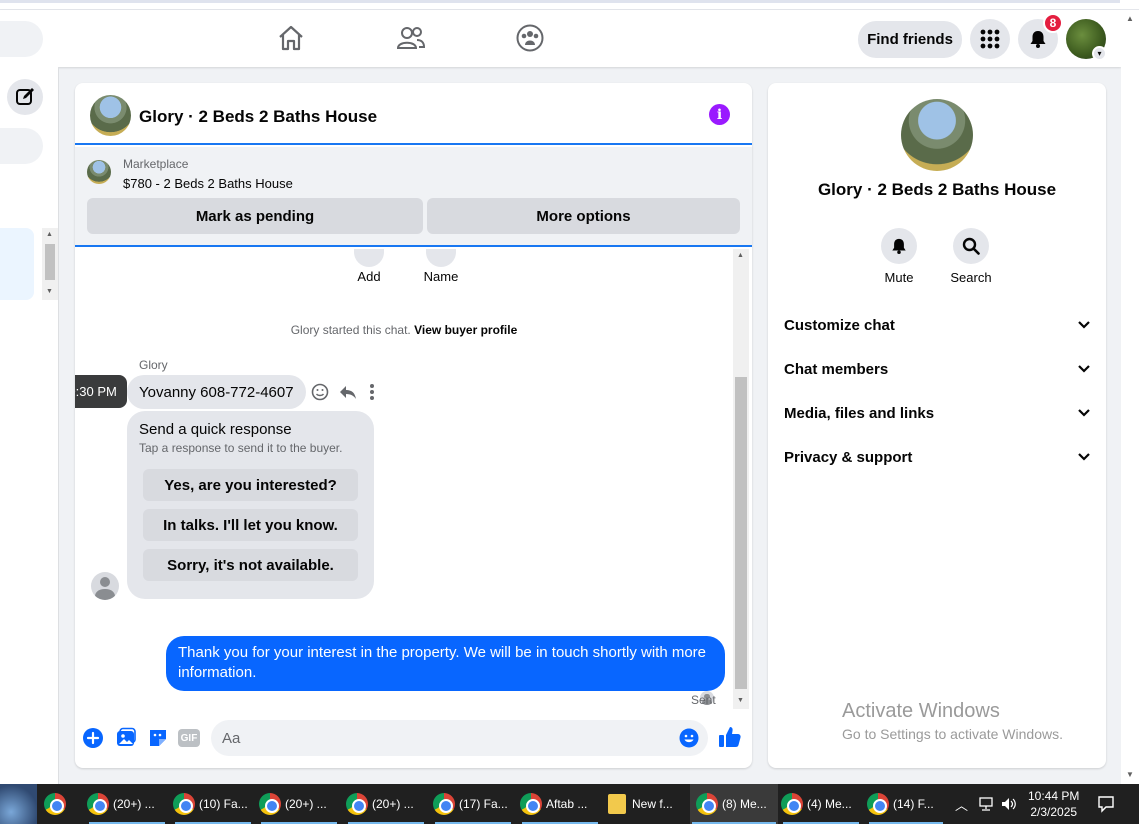 Image resolution: width=1139 pixels, height=824 pixels. Describe the element at coordinates (291, 38) in the screenshot. I see `home-icon` at that location.